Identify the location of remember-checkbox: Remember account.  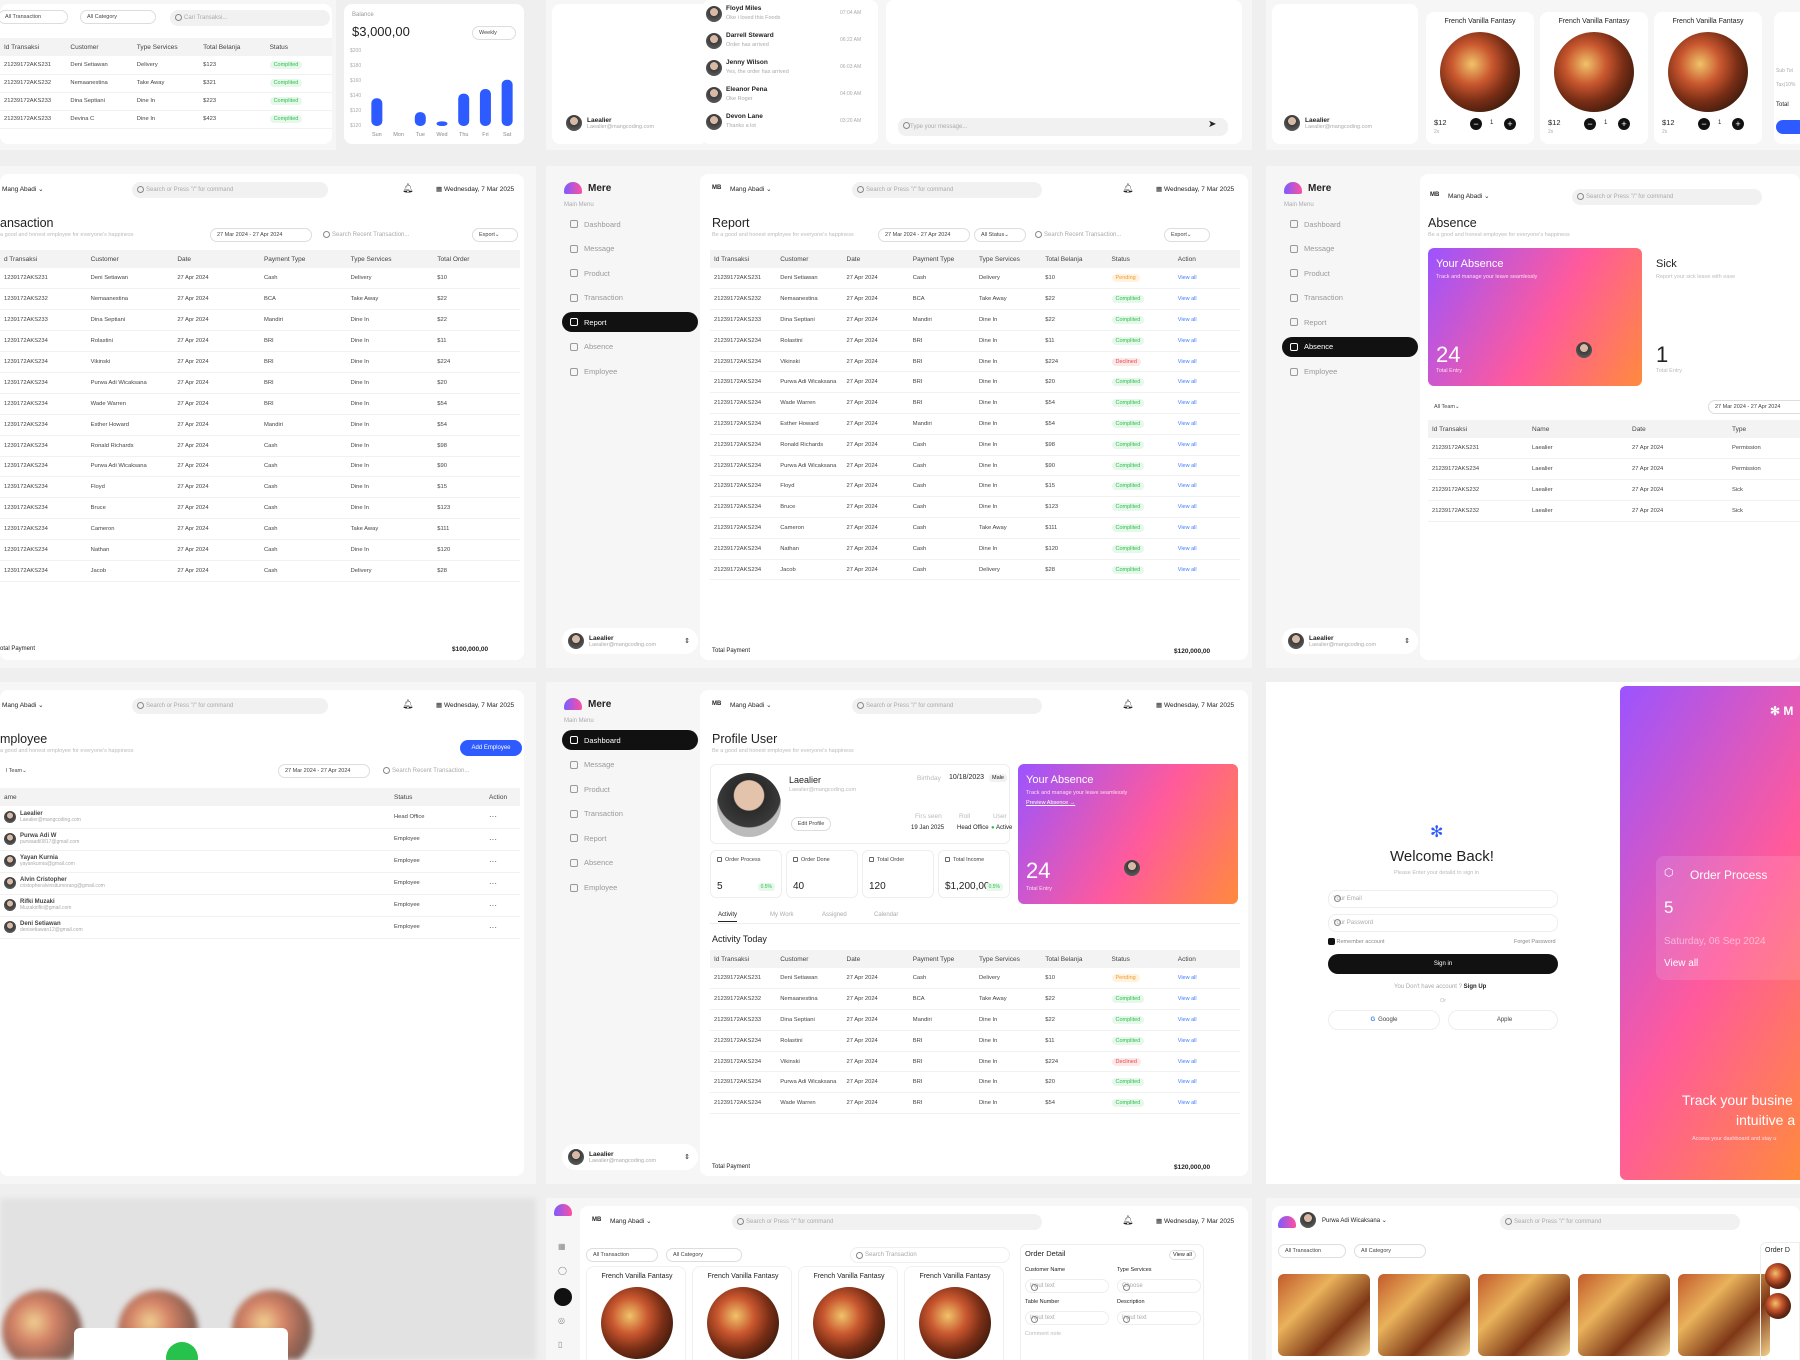
(1356, 941).